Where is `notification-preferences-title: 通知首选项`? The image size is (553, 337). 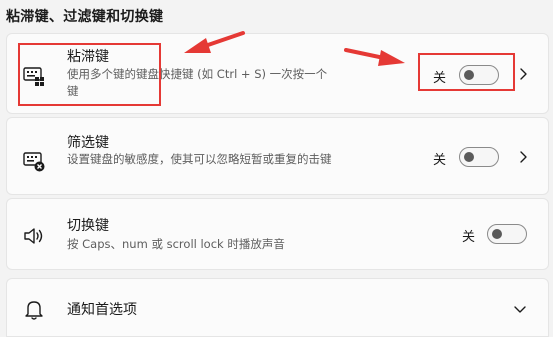
notification-preferences-title: 通知首选项 is located at coordinates (102, 310).